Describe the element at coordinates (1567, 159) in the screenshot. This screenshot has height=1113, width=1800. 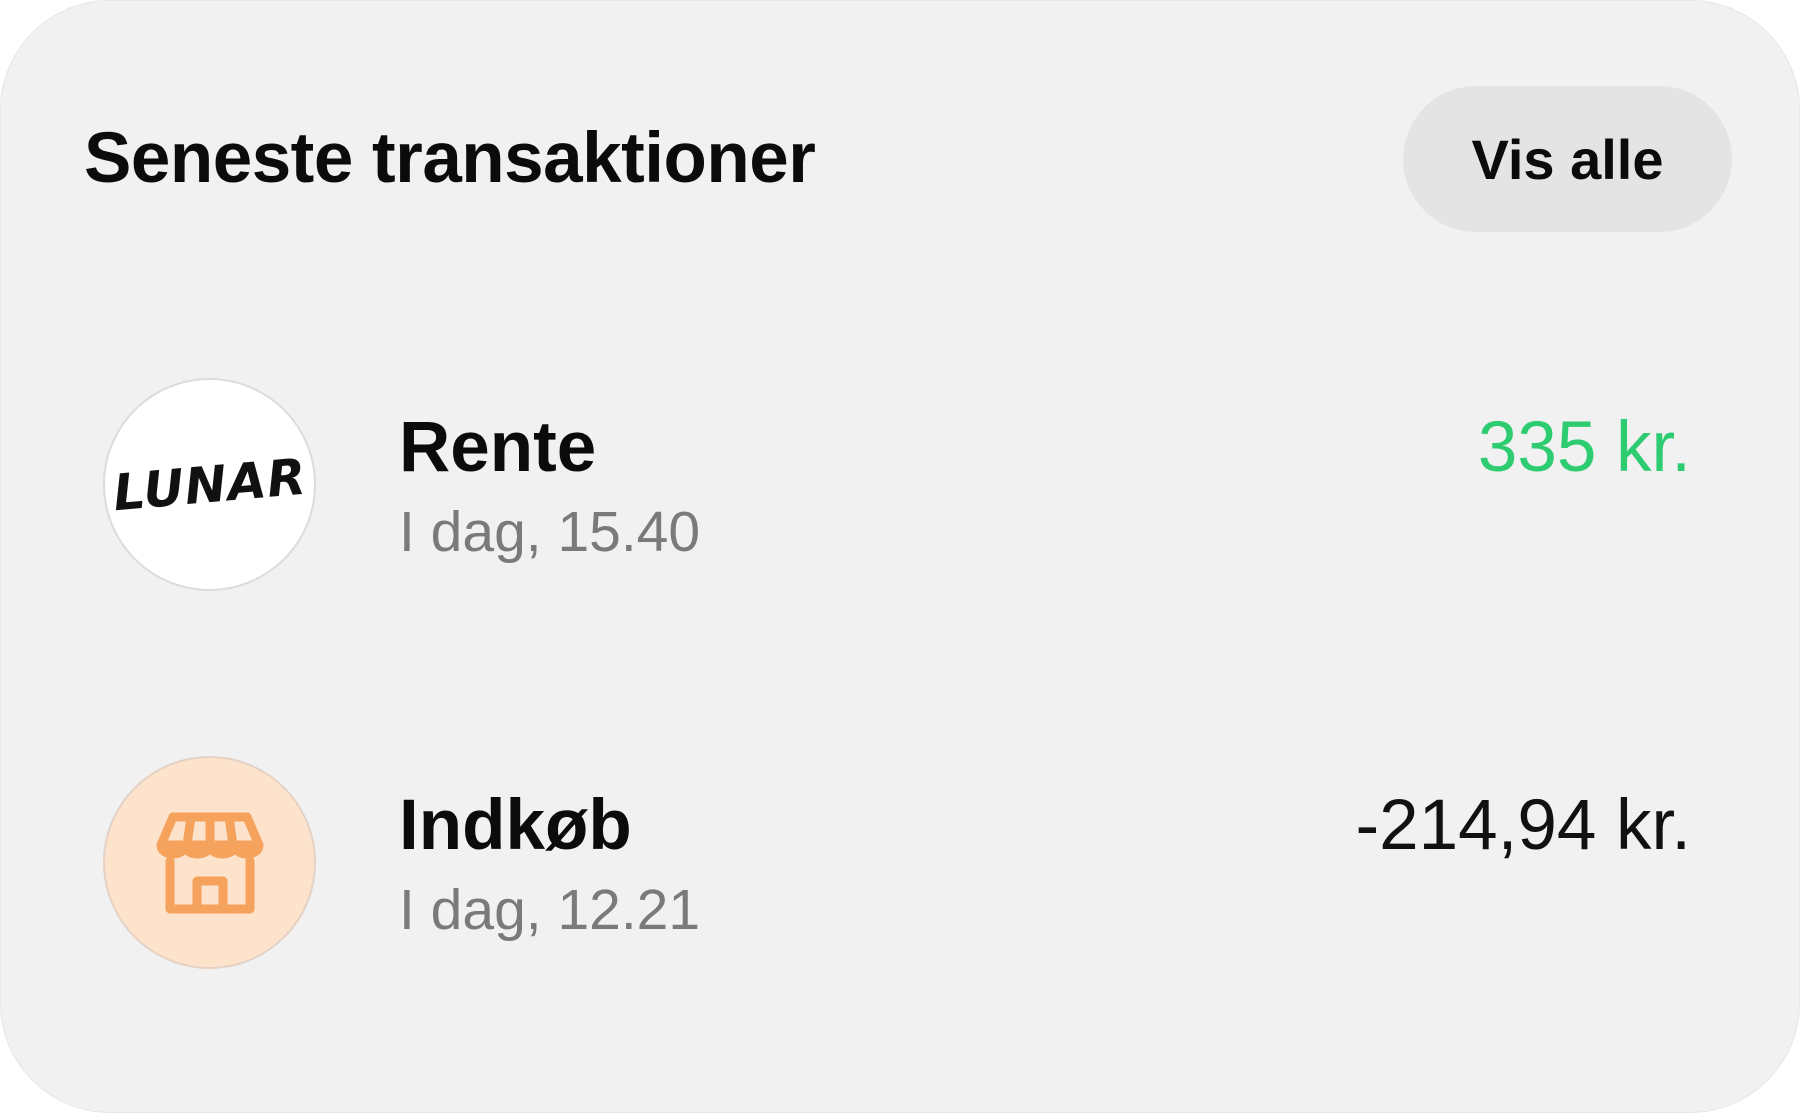
I see `view-all-button: Vis alle` at that location.